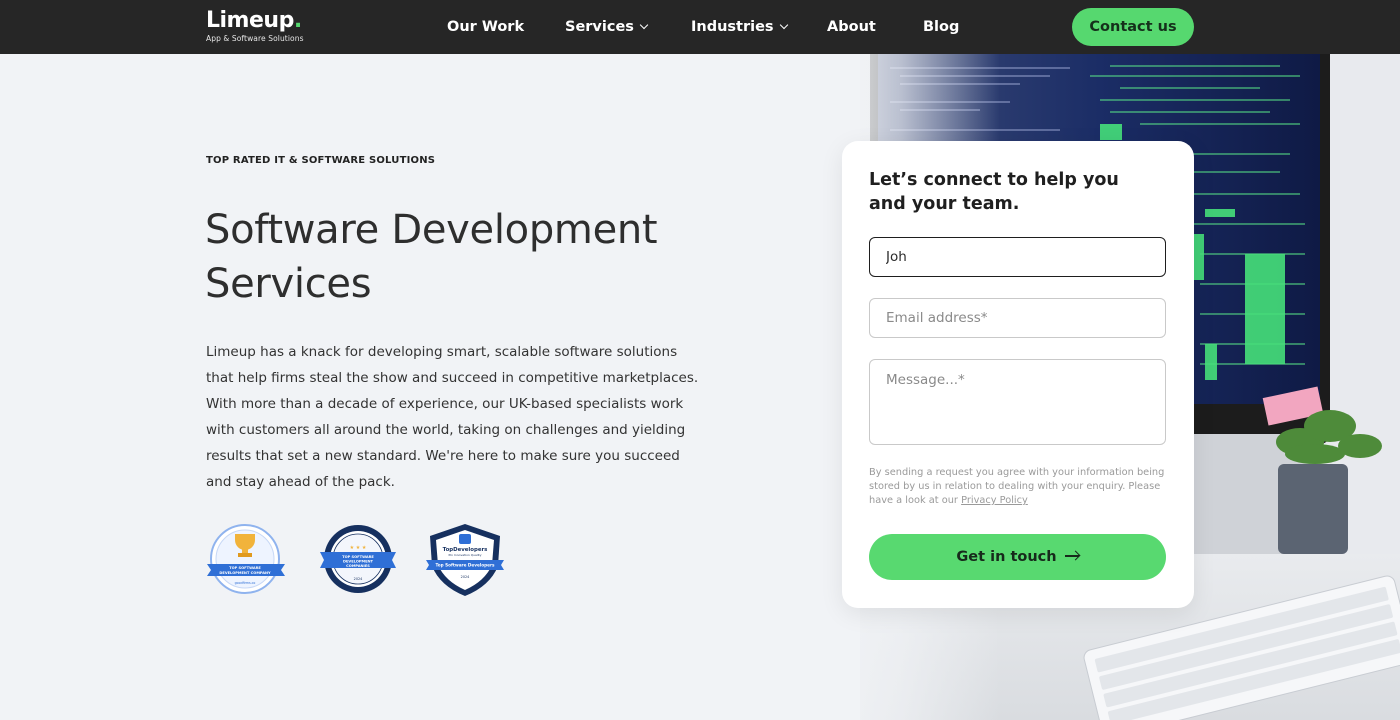  What do you see at coordinates (607, 27) in the screenshot?
I see `nav-services: Services` at bounding box center [607, 27].